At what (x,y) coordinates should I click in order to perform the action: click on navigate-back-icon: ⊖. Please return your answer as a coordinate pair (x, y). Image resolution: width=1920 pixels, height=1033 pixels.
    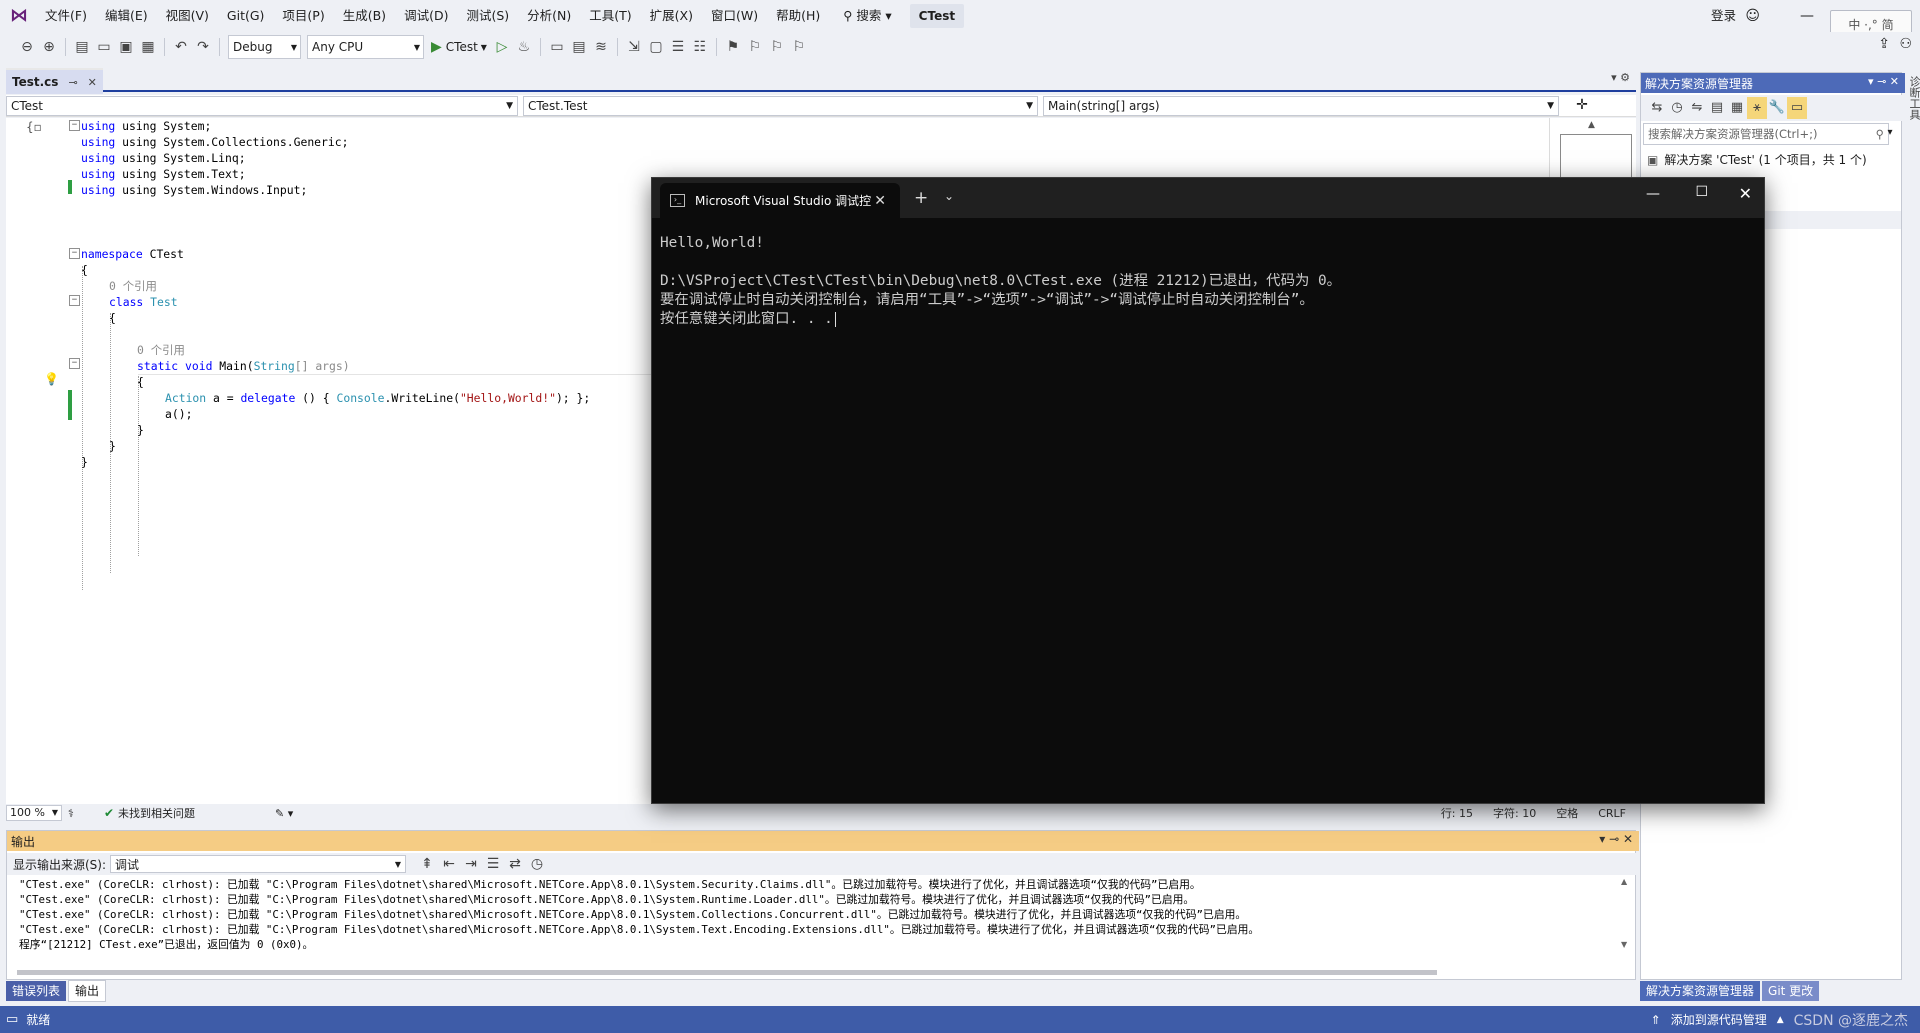
    Looking at the image, I should click on (27, 47).